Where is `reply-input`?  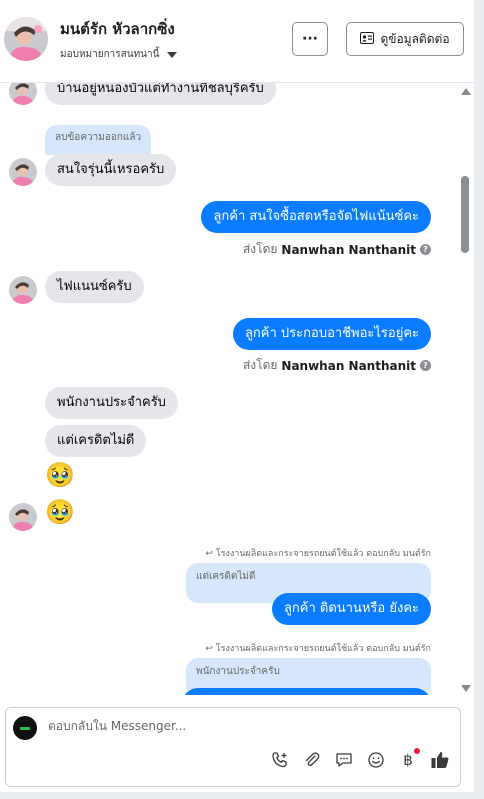 reply-input is located at coordinates (238, 726).